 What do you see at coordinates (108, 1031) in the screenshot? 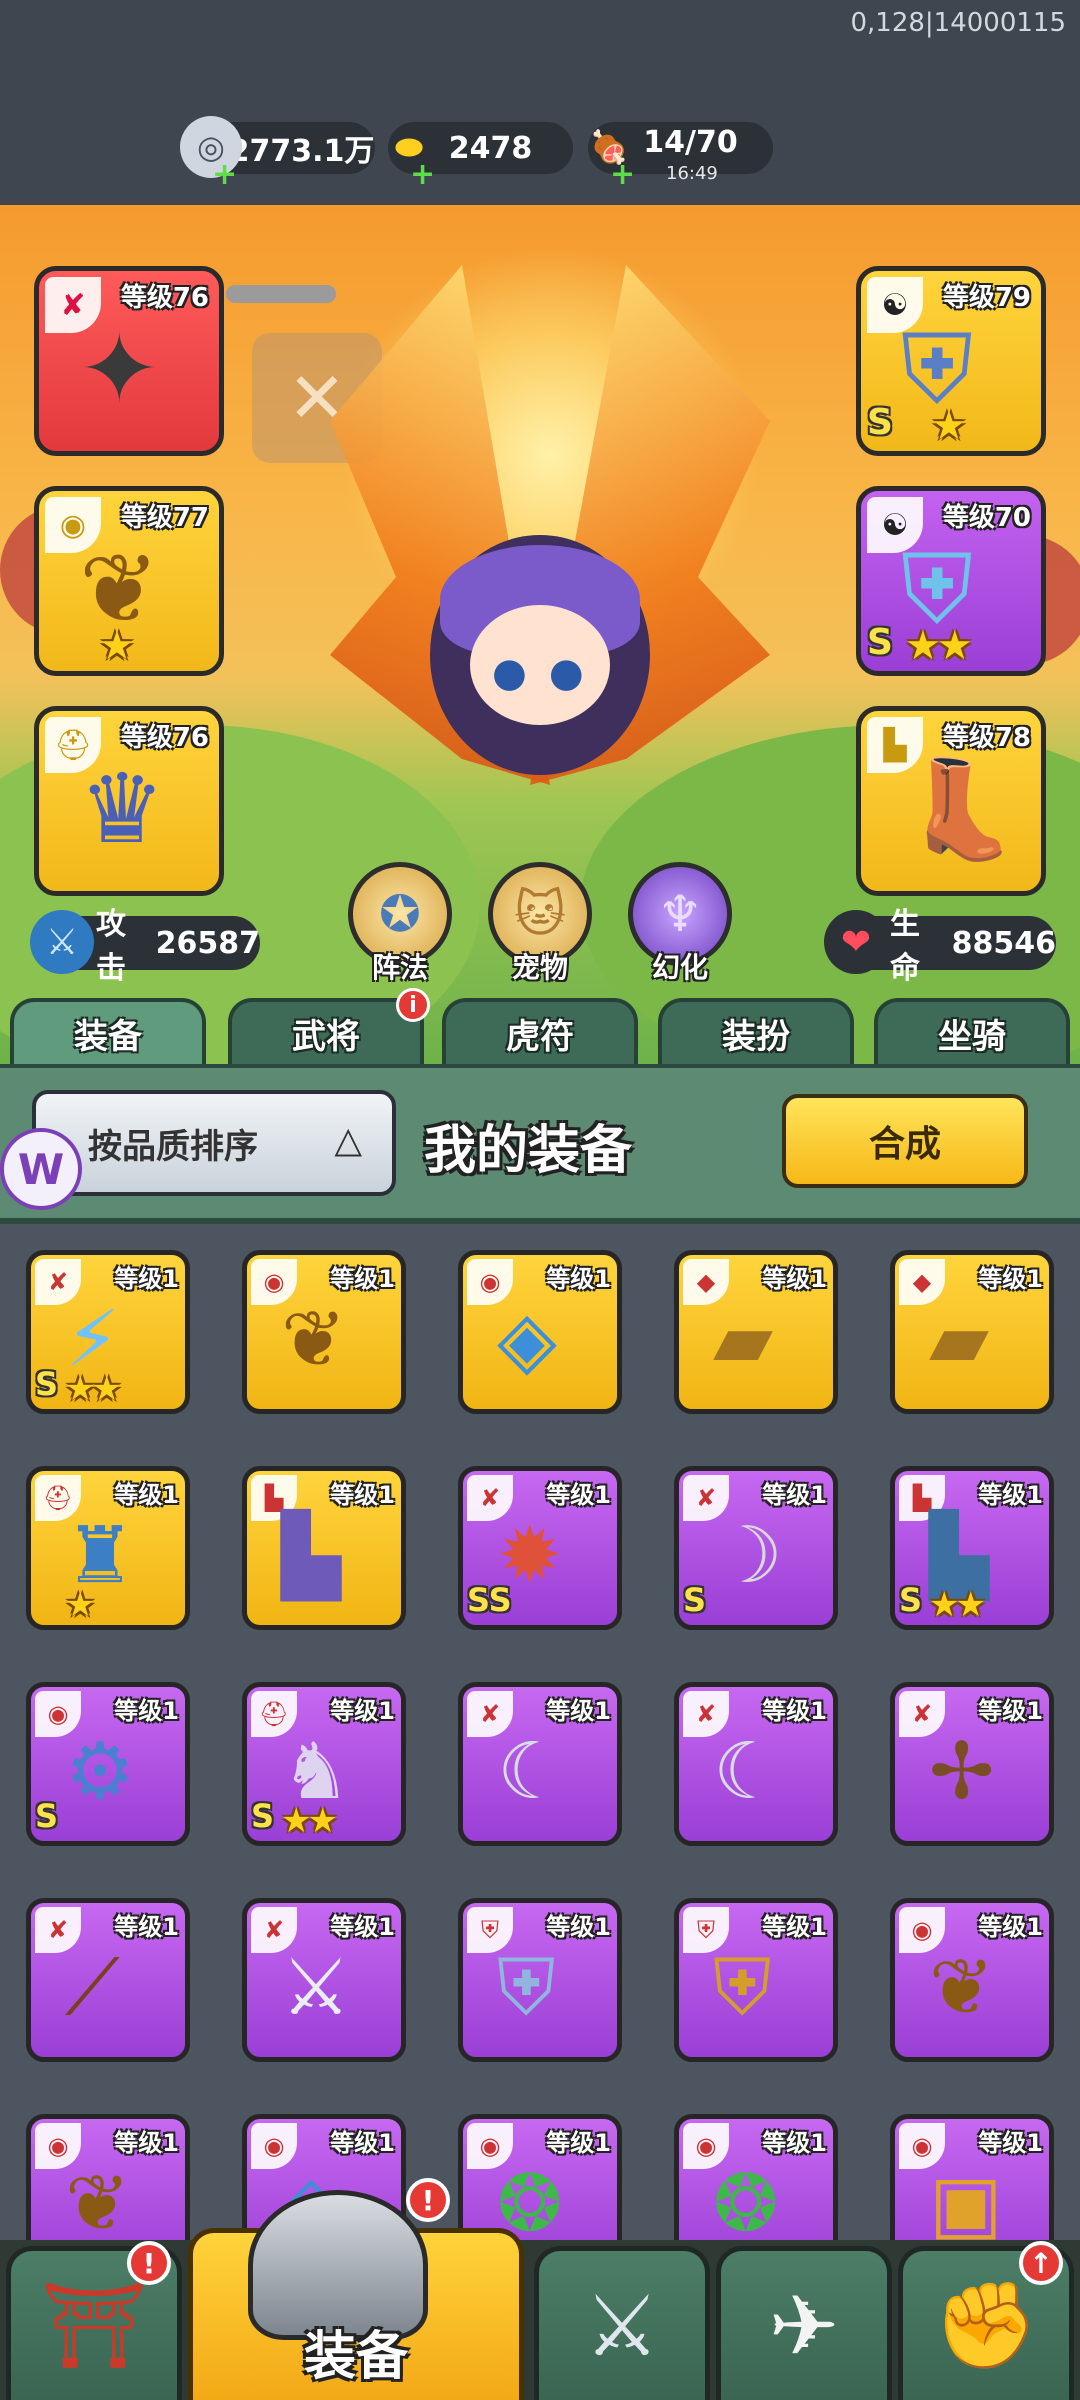
I see `tab-equipment: 装备` at bounding box center [108, 1031].